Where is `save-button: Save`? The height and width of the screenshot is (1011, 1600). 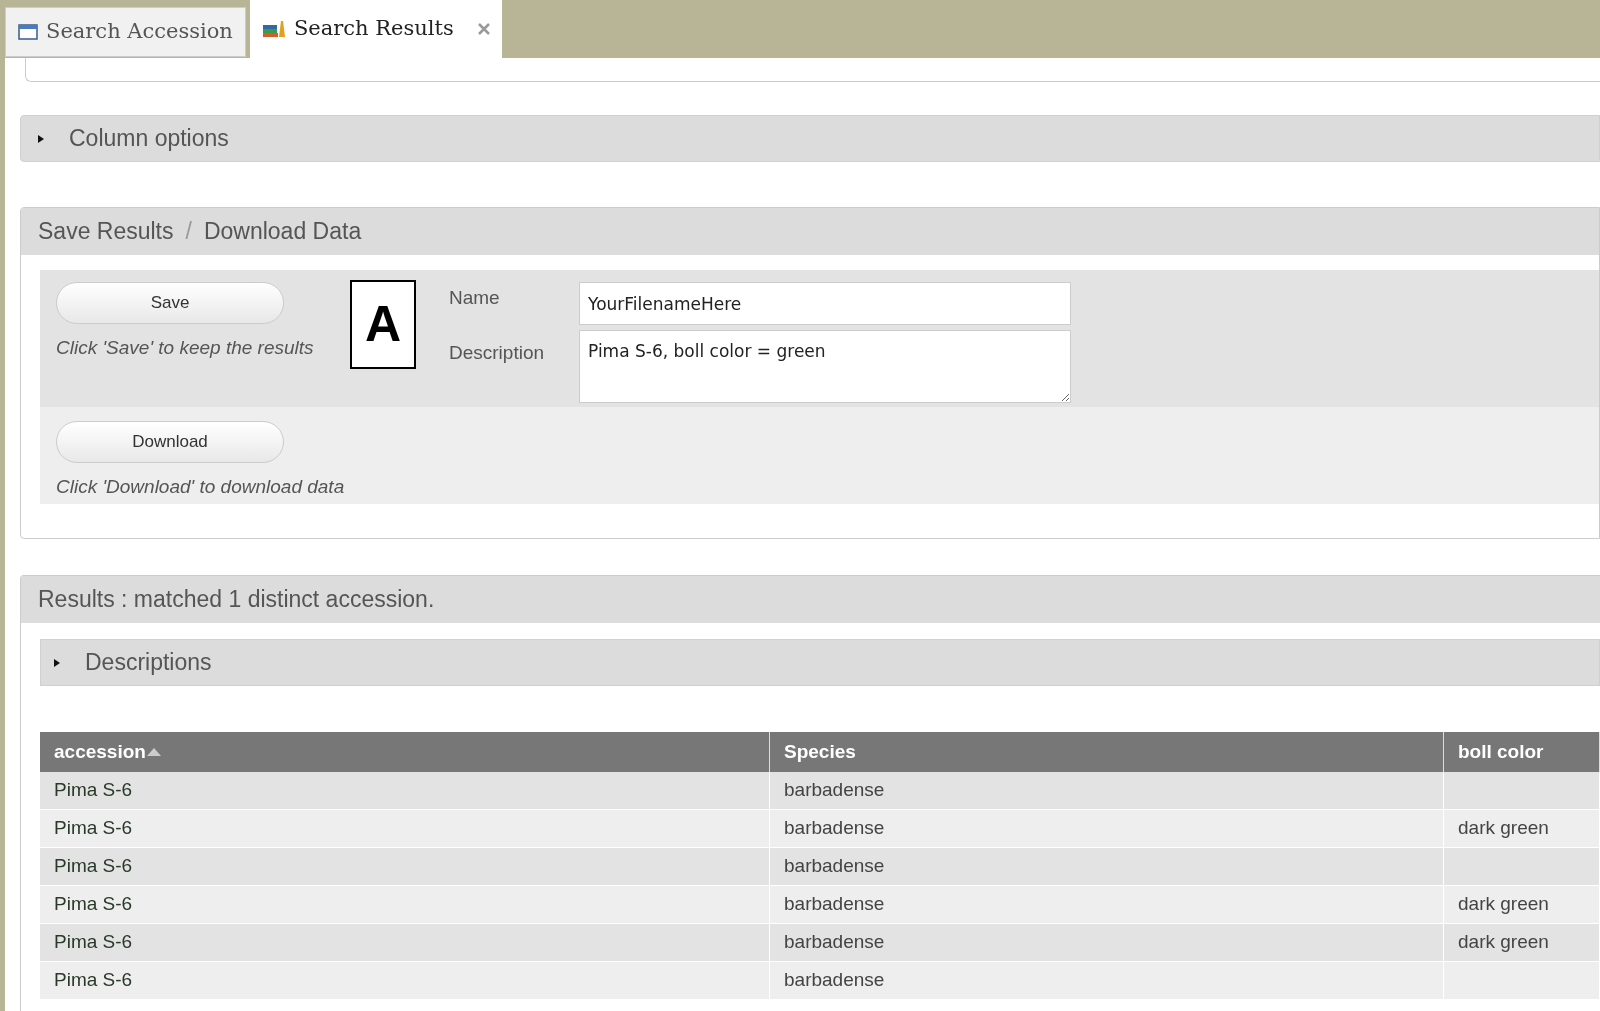
save-button: Save is located at coordinates (170, 303).